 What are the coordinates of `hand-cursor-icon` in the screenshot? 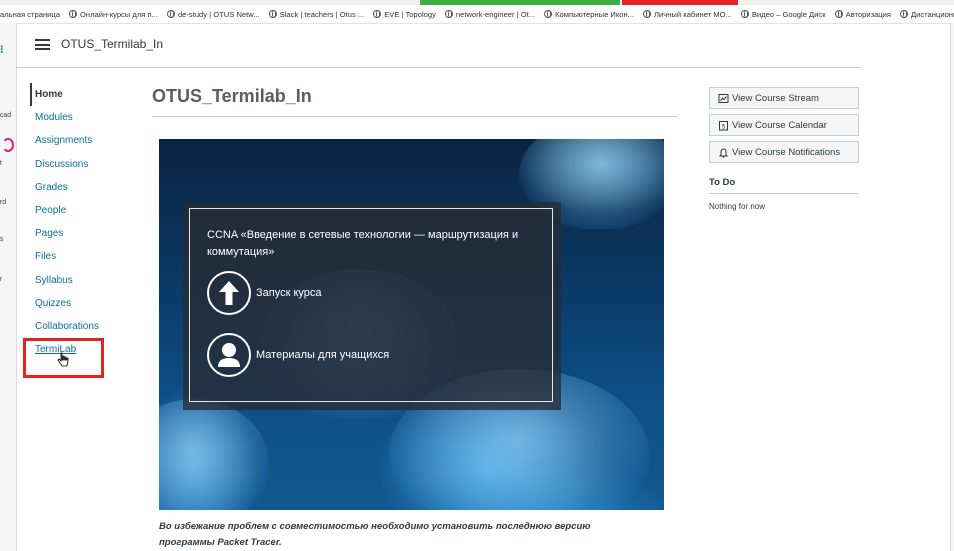 It's located at (63, 359).